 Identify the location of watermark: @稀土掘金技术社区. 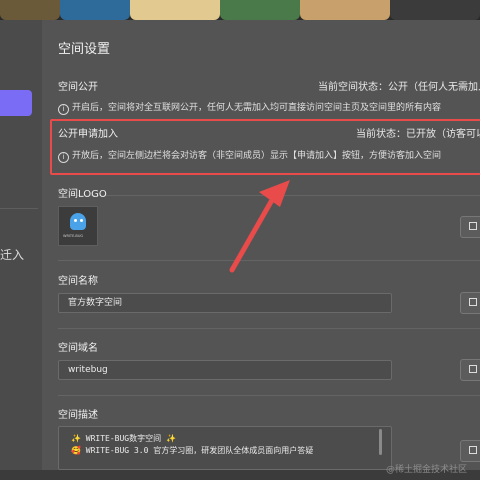
(427, 470).